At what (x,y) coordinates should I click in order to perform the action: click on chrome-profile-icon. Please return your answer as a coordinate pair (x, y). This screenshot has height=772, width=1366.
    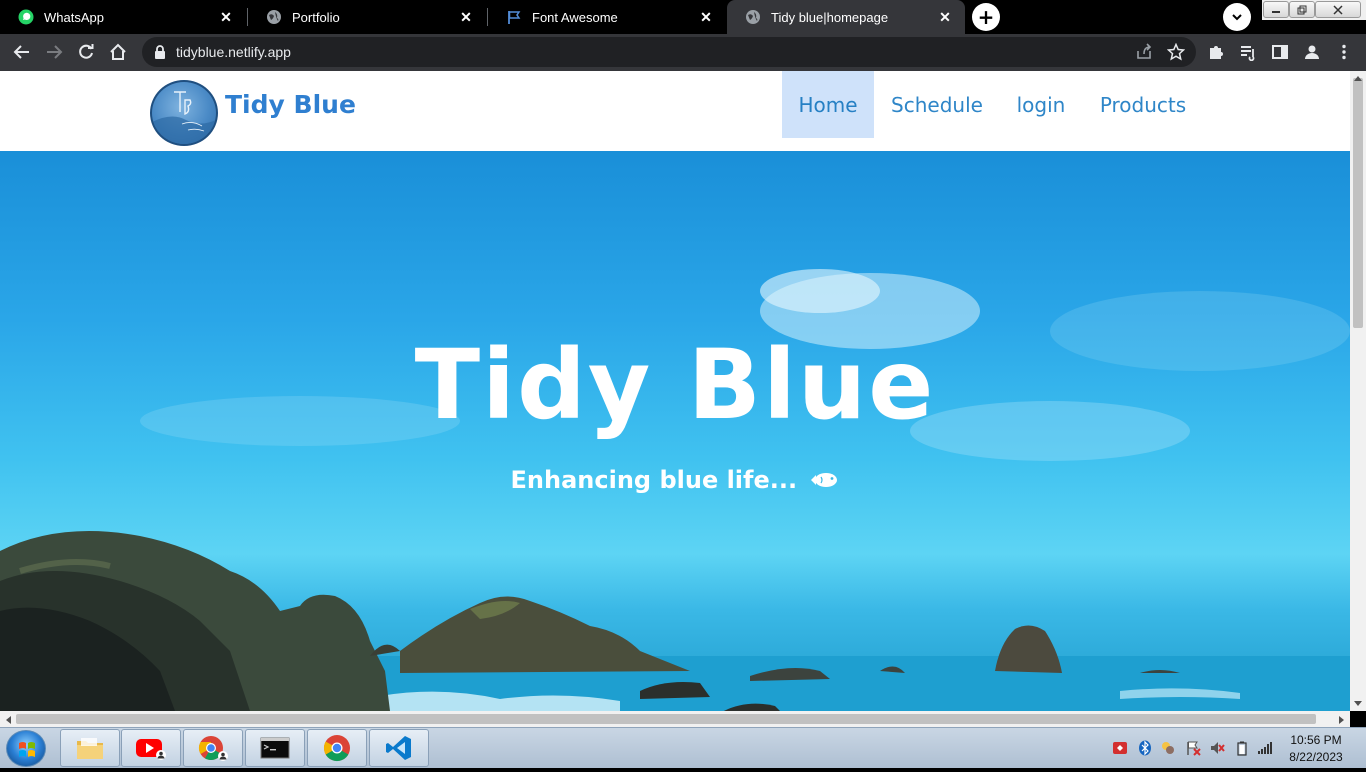
    Looking at the image, I should click on (213, 748).